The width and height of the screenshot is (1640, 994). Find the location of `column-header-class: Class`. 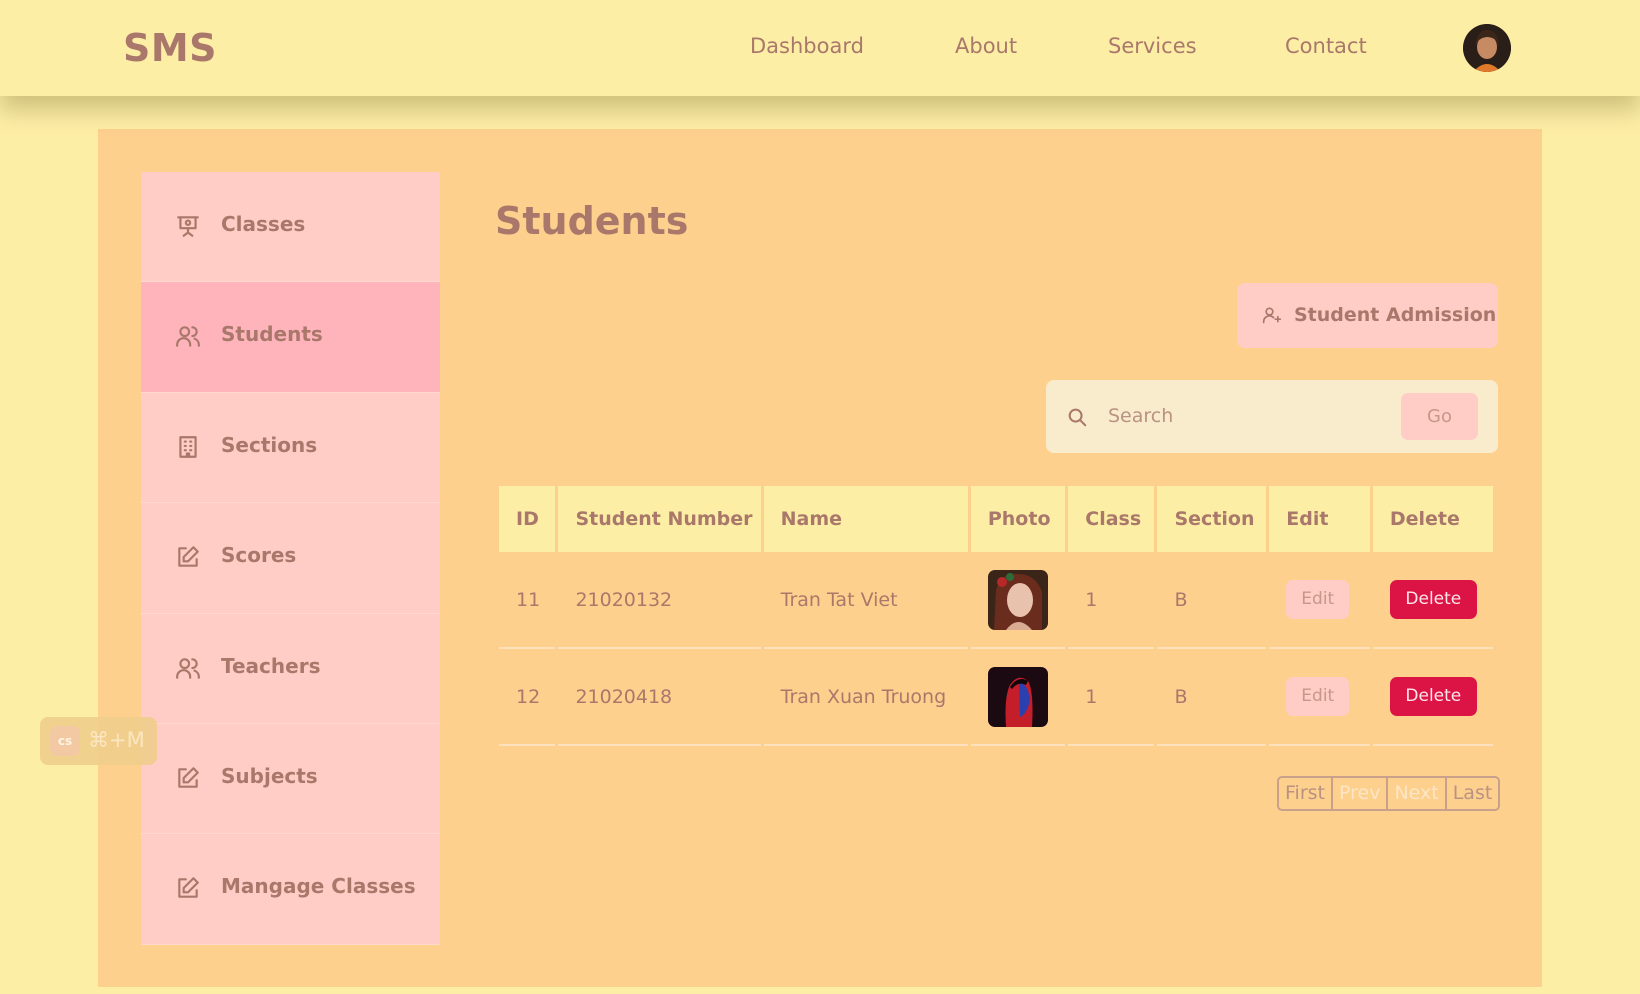

column-header-class: Class is located at coordinates (1111, 519).